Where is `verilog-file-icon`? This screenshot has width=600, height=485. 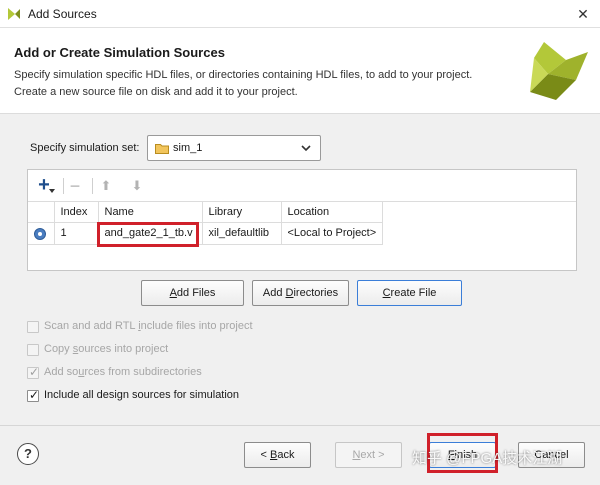
verilog-file-icon is located at coordinates (40, 233).